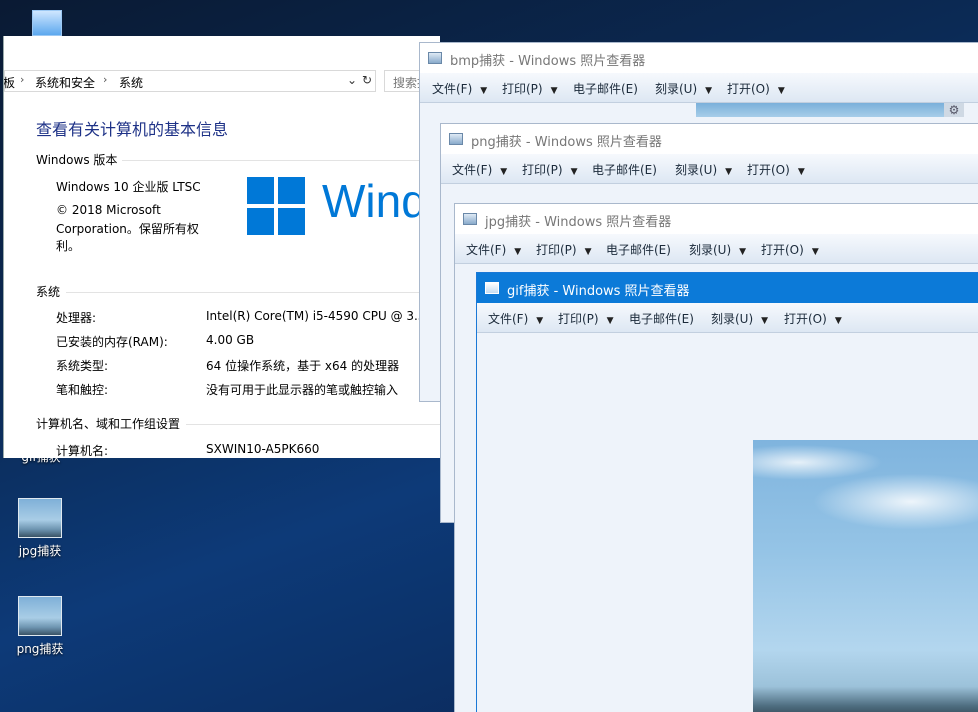  What do you see at coordinates (727, 288) in the screenshot?
I see `title-bar: gif捕获 - Windows 照片查看器` at bounding box center [727, 288].